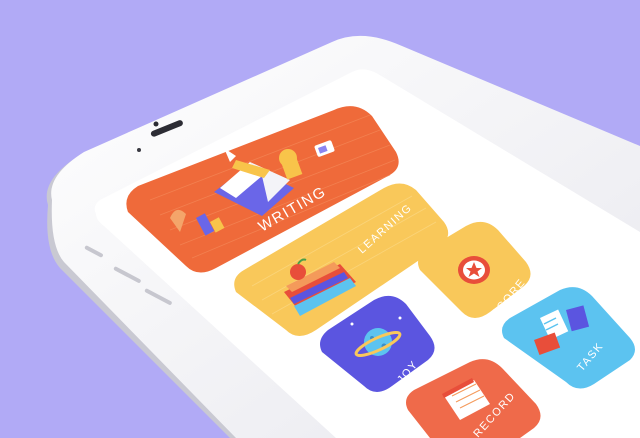 The width and height of the screenshot is (640, 438). What do you see at coordinates (156, 124) in the screenshot?
I see `front-camera` at bounding box center [156, 124].